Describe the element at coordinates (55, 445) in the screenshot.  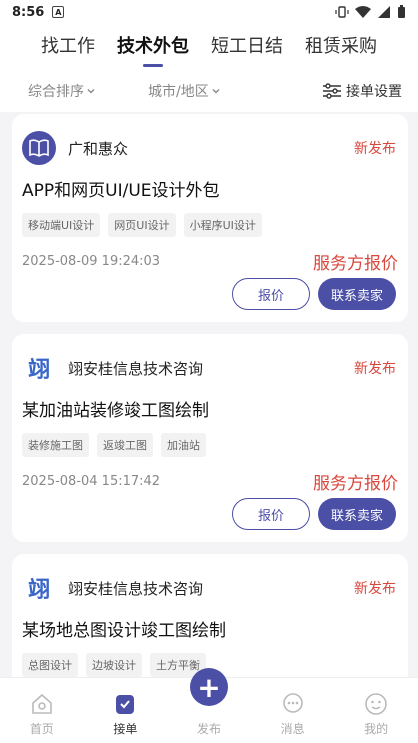
I see `tag: 装修施工图` at that location.